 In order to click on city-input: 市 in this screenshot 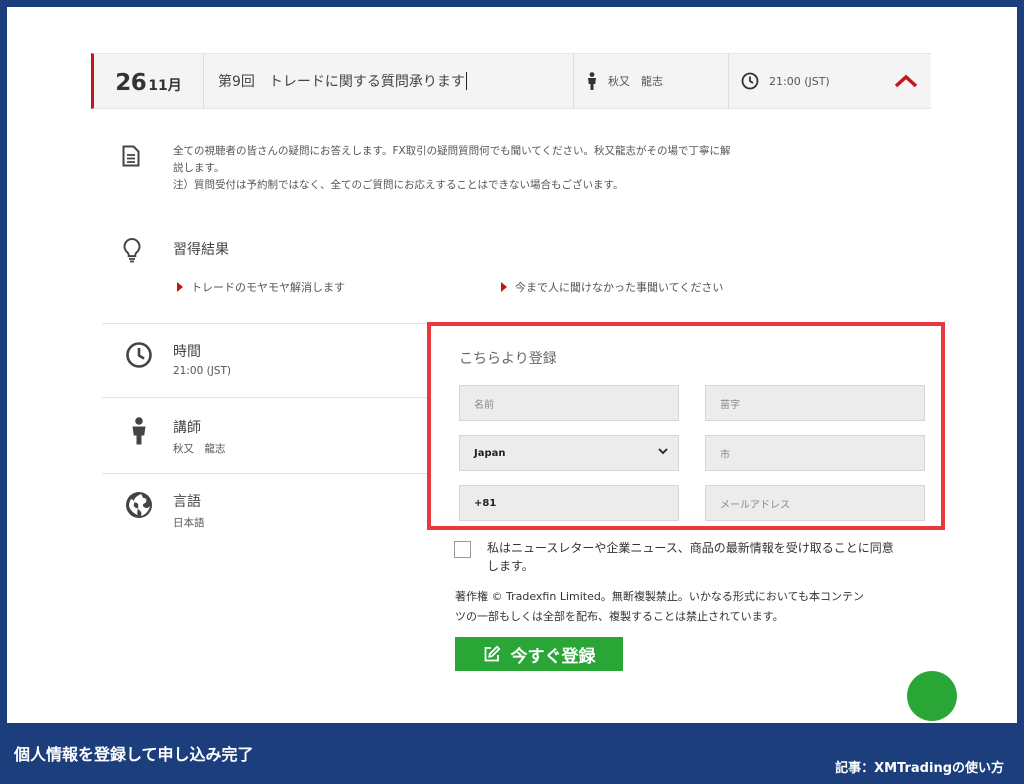, I will do `click(815, 453)`.